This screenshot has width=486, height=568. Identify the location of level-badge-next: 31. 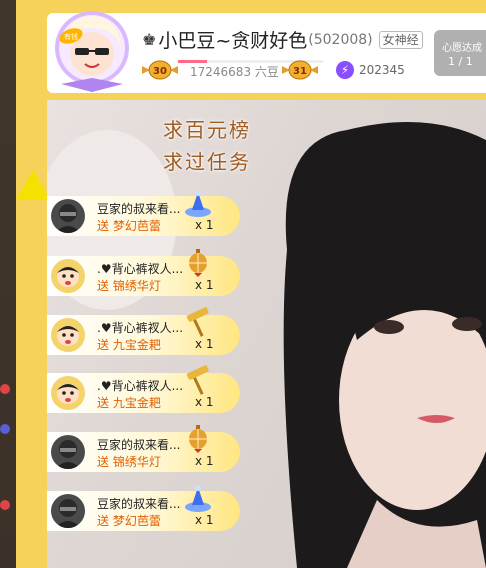
(300, 70).